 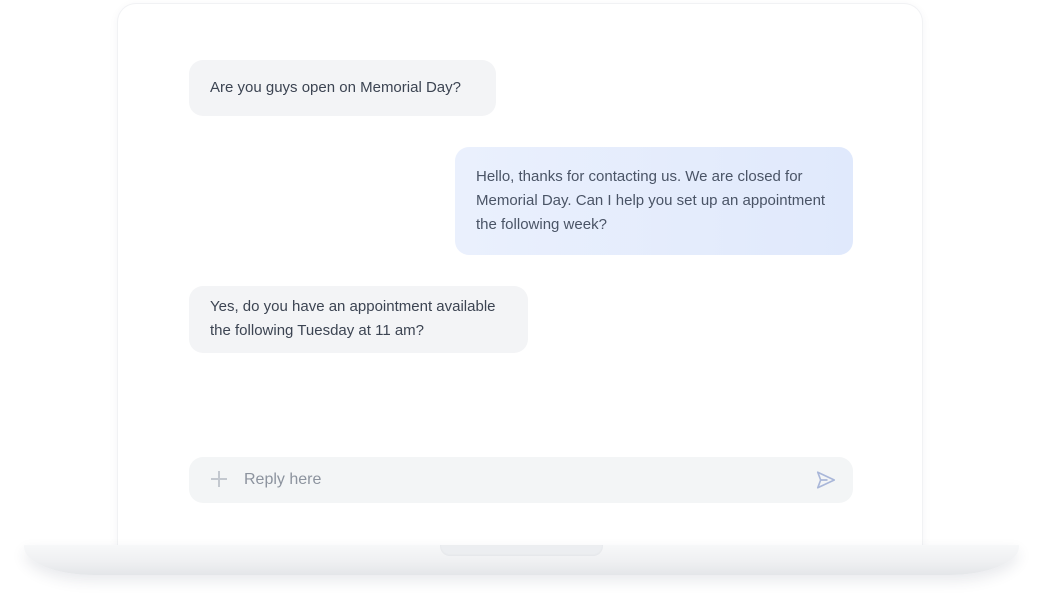 I want to click on laptop-notch, so click(x=521, y=550).